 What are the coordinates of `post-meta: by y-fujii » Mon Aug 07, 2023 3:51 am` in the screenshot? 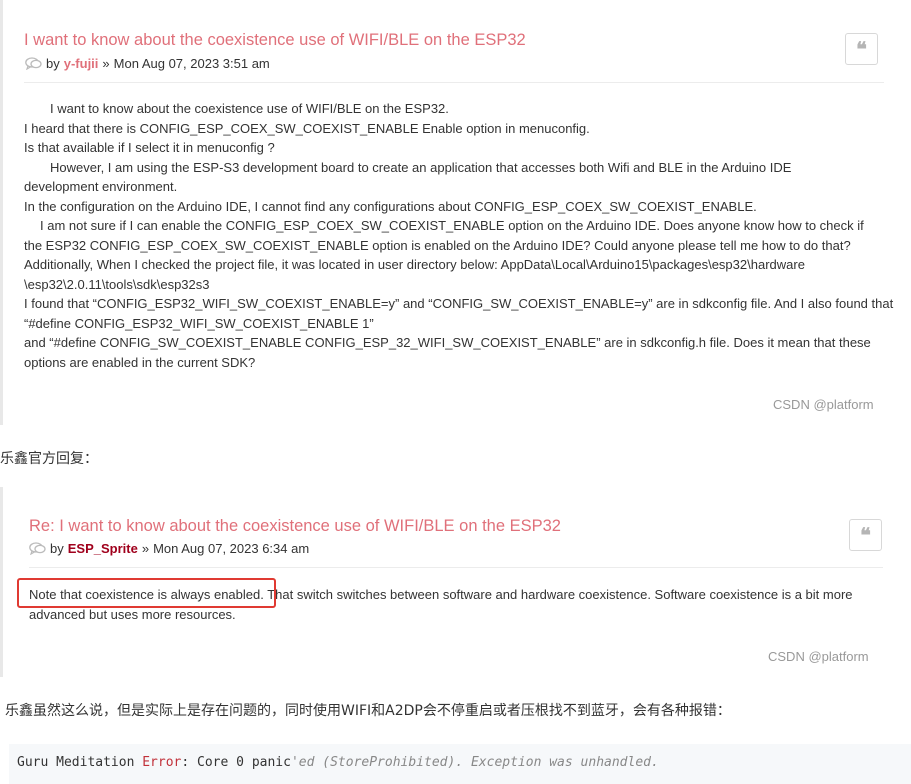 It's located at (147, 63).